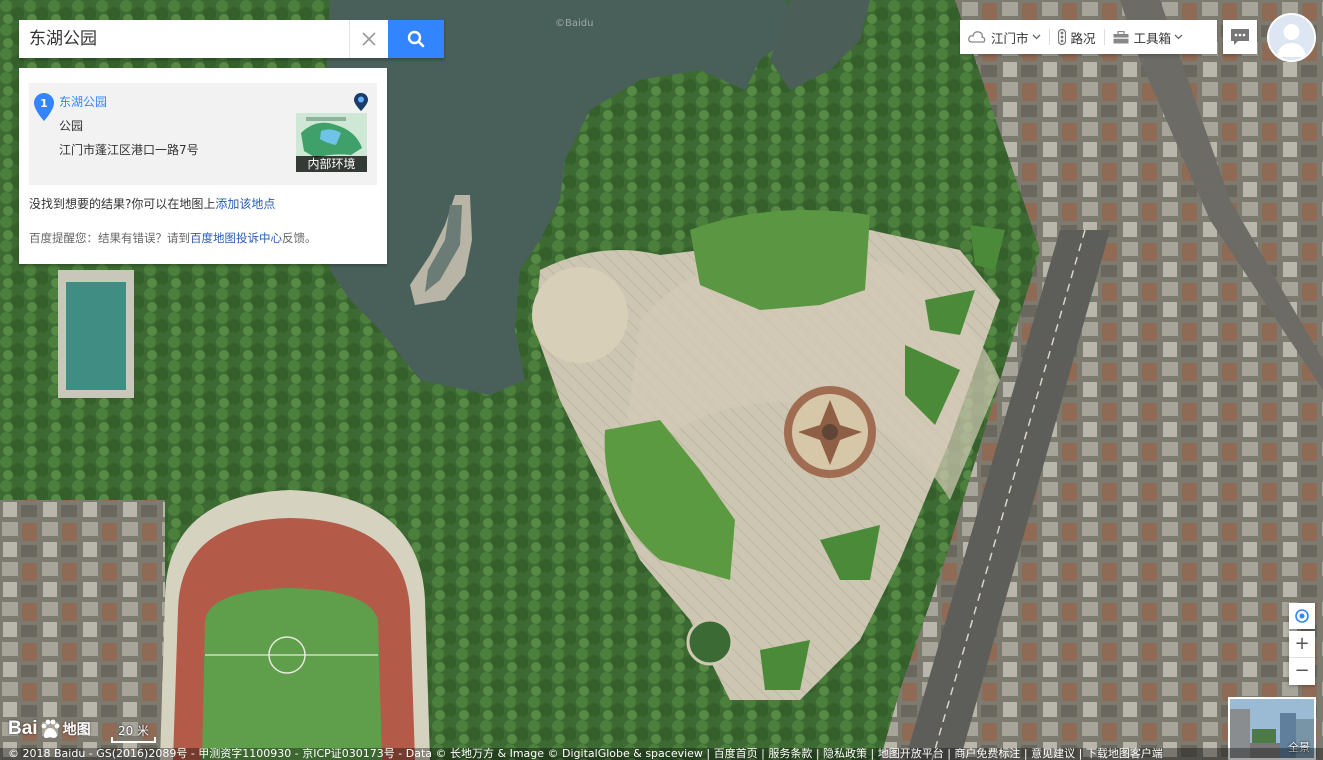 The height and width of the screenshot is (760, 1323). What do you see at coordinates (133, 740) in the screenshot?
I see `scale-line` at bounding box center [133, 740].